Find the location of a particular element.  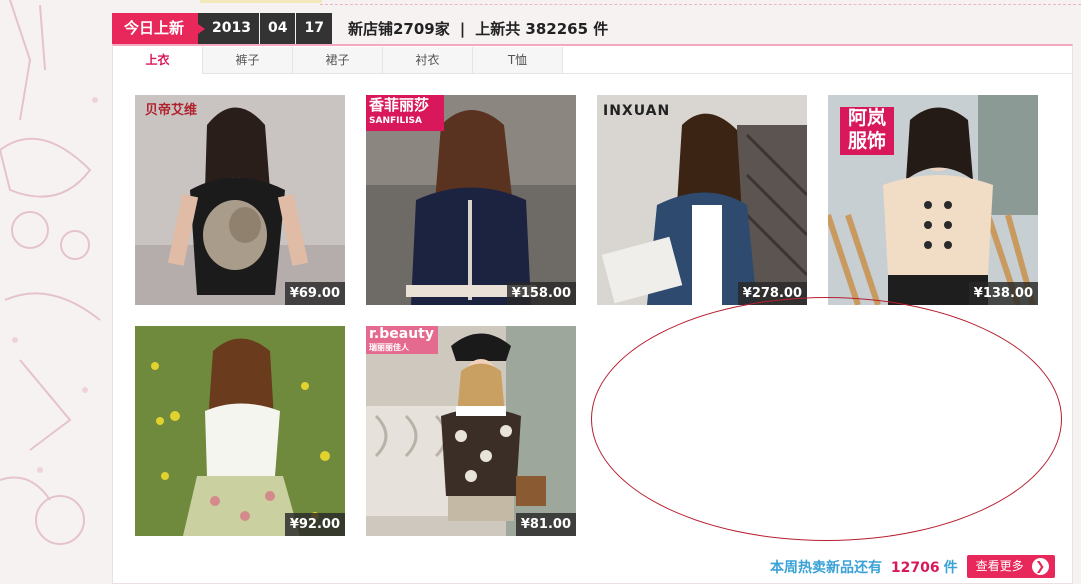

tab-pants: 裤子 is located at coordinates (248, 60).